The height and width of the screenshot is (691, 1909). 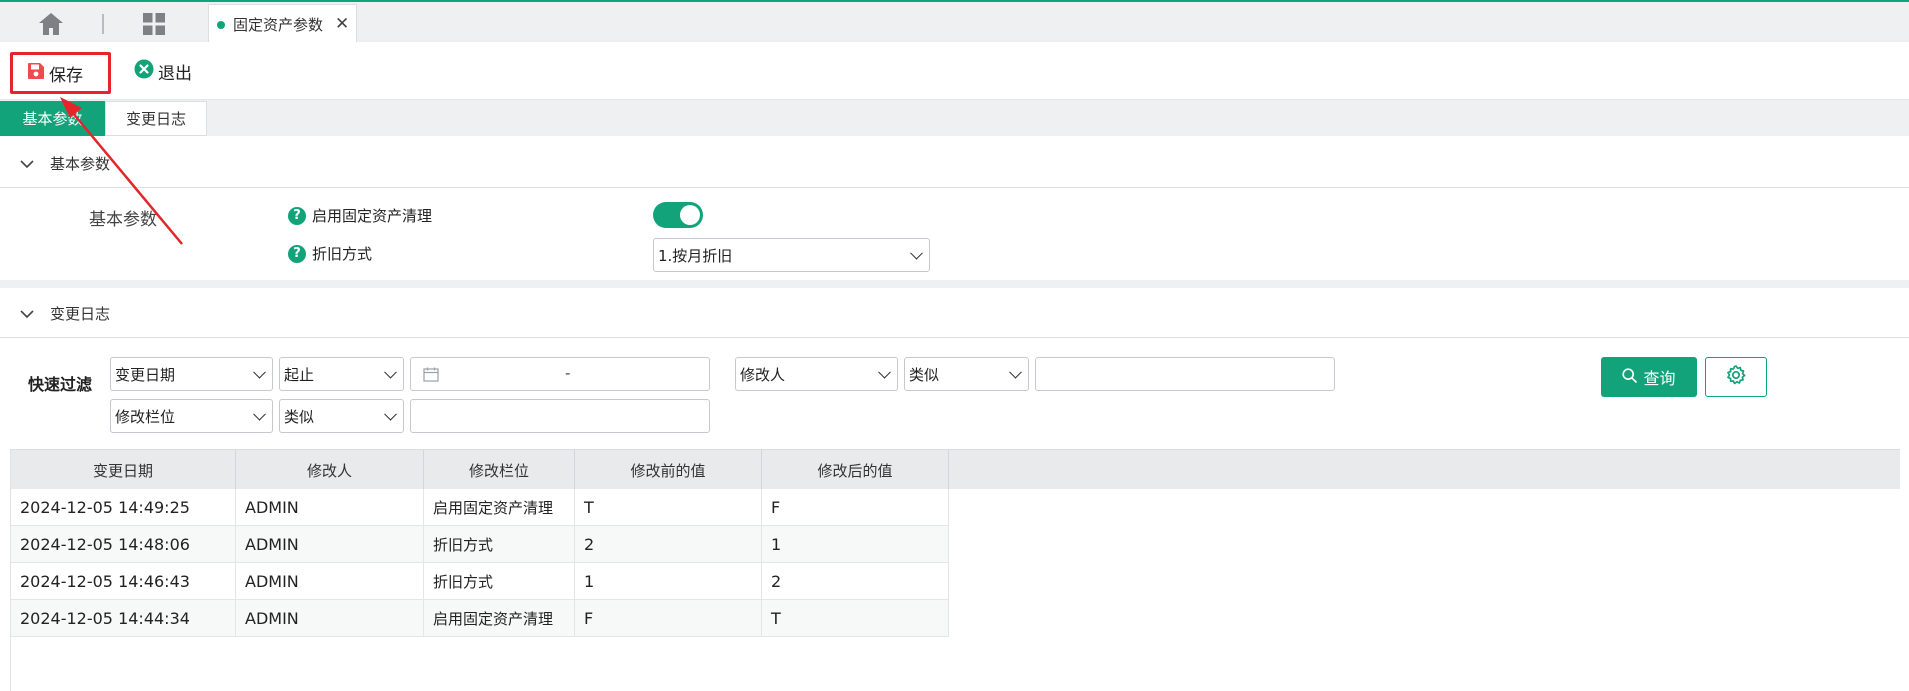 What do you see at coordinates (341, 416) in the screenshot?
I see `filter-operator-select-3: 类似` at bounding box center [341, 416].